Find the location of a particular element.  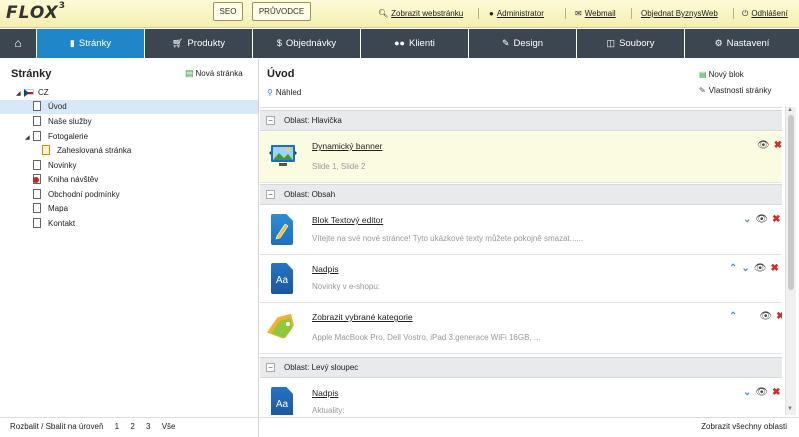

show-all-areas-link: Zobrazit všechny oblasti is located at coordinates (529, 427).